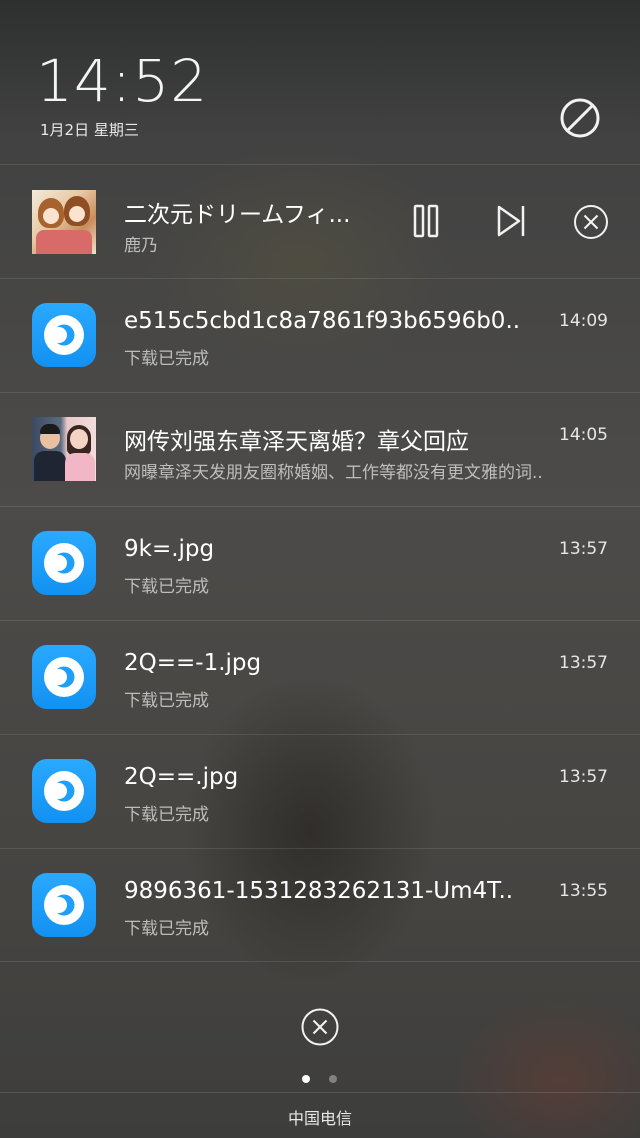  Describe the element at coordinates (583, 435) in the screenshot. I see `notification-time: 14:05` at that location.